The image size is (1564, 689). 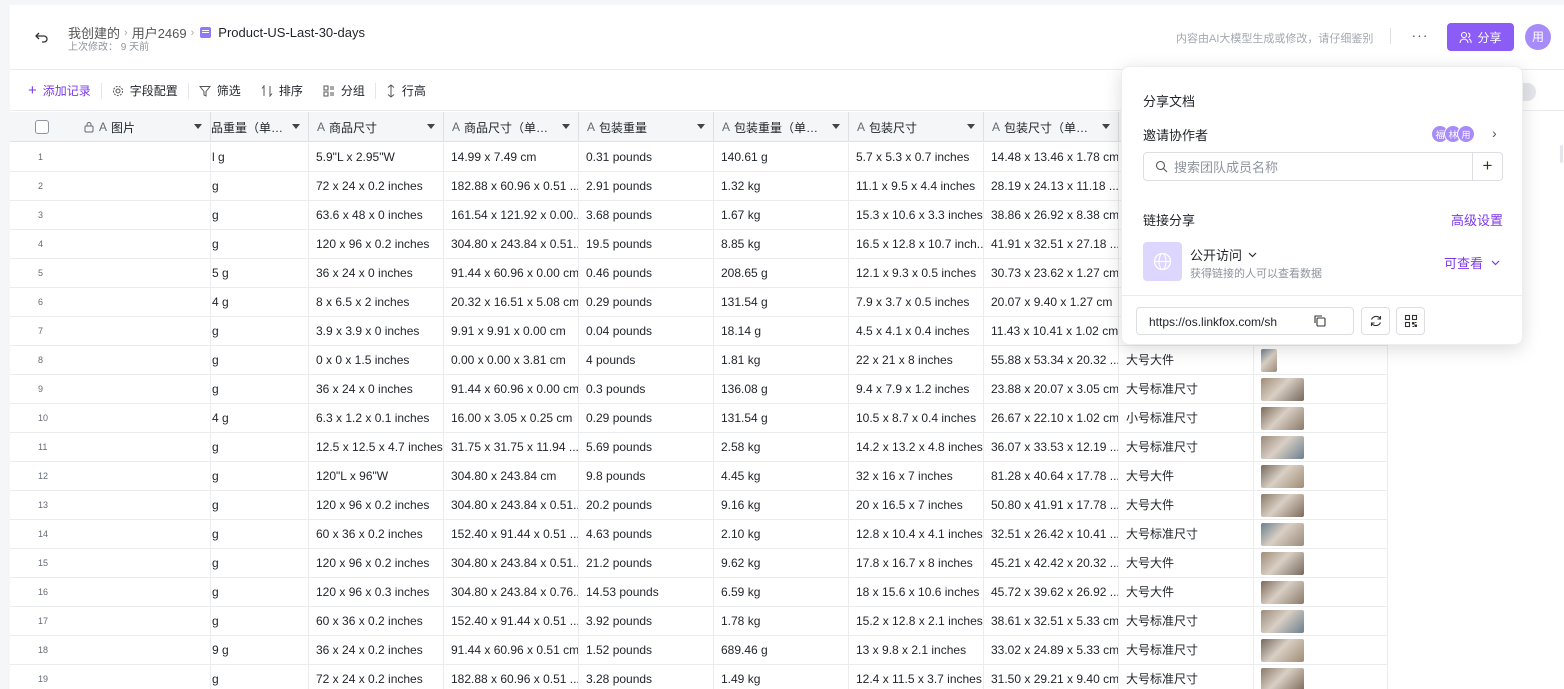 What do you see at coordinates (291, 32) in the screenshot?
I see `doc-title: Product-US-Last-30-days` at bounding box center [291, 32].